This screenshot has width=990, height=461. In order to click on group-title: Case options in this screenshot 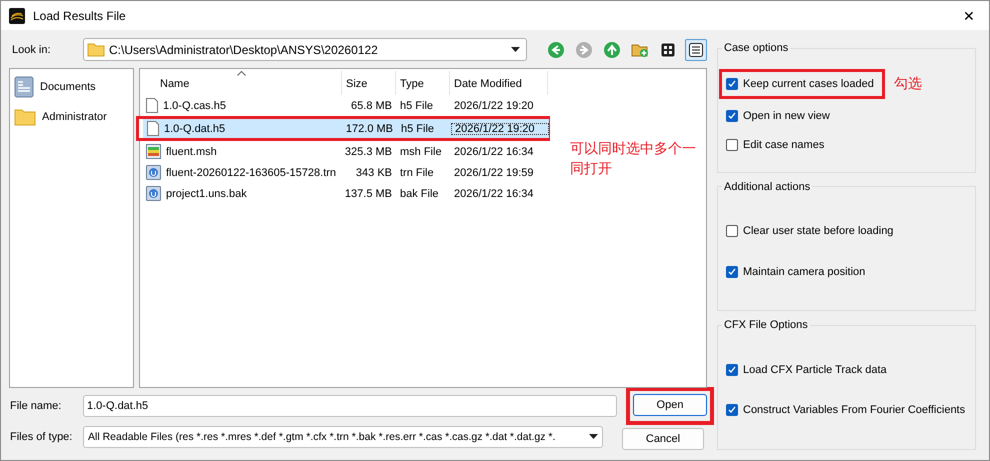, I will do `click(756, 48)`.